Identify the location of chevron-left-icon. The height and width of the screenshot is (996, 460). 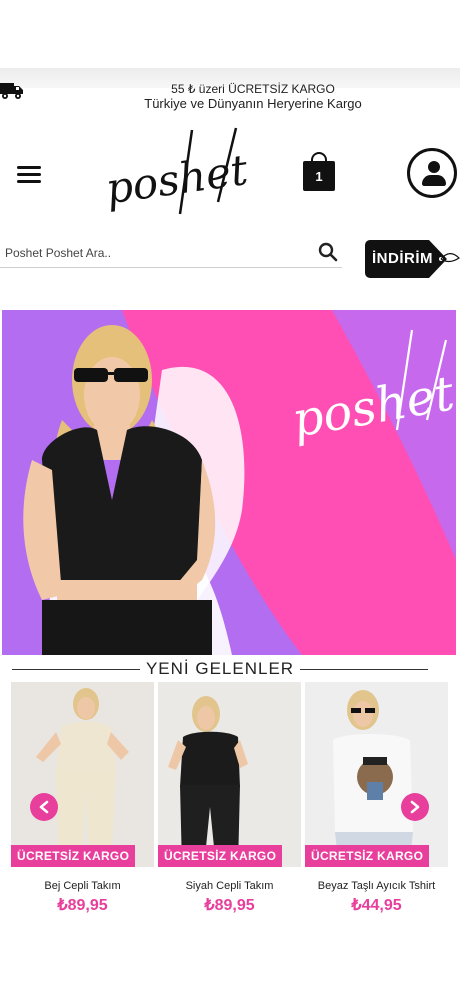
(44, 807).